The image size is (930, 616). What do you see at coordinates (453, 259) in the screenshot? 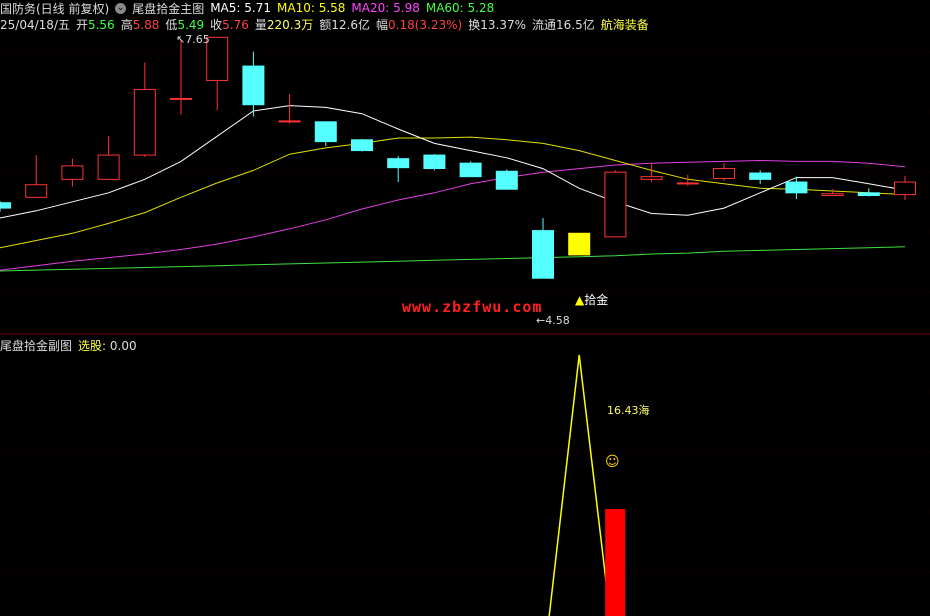
I see `ma60-line` at bounding box center [453, 259].